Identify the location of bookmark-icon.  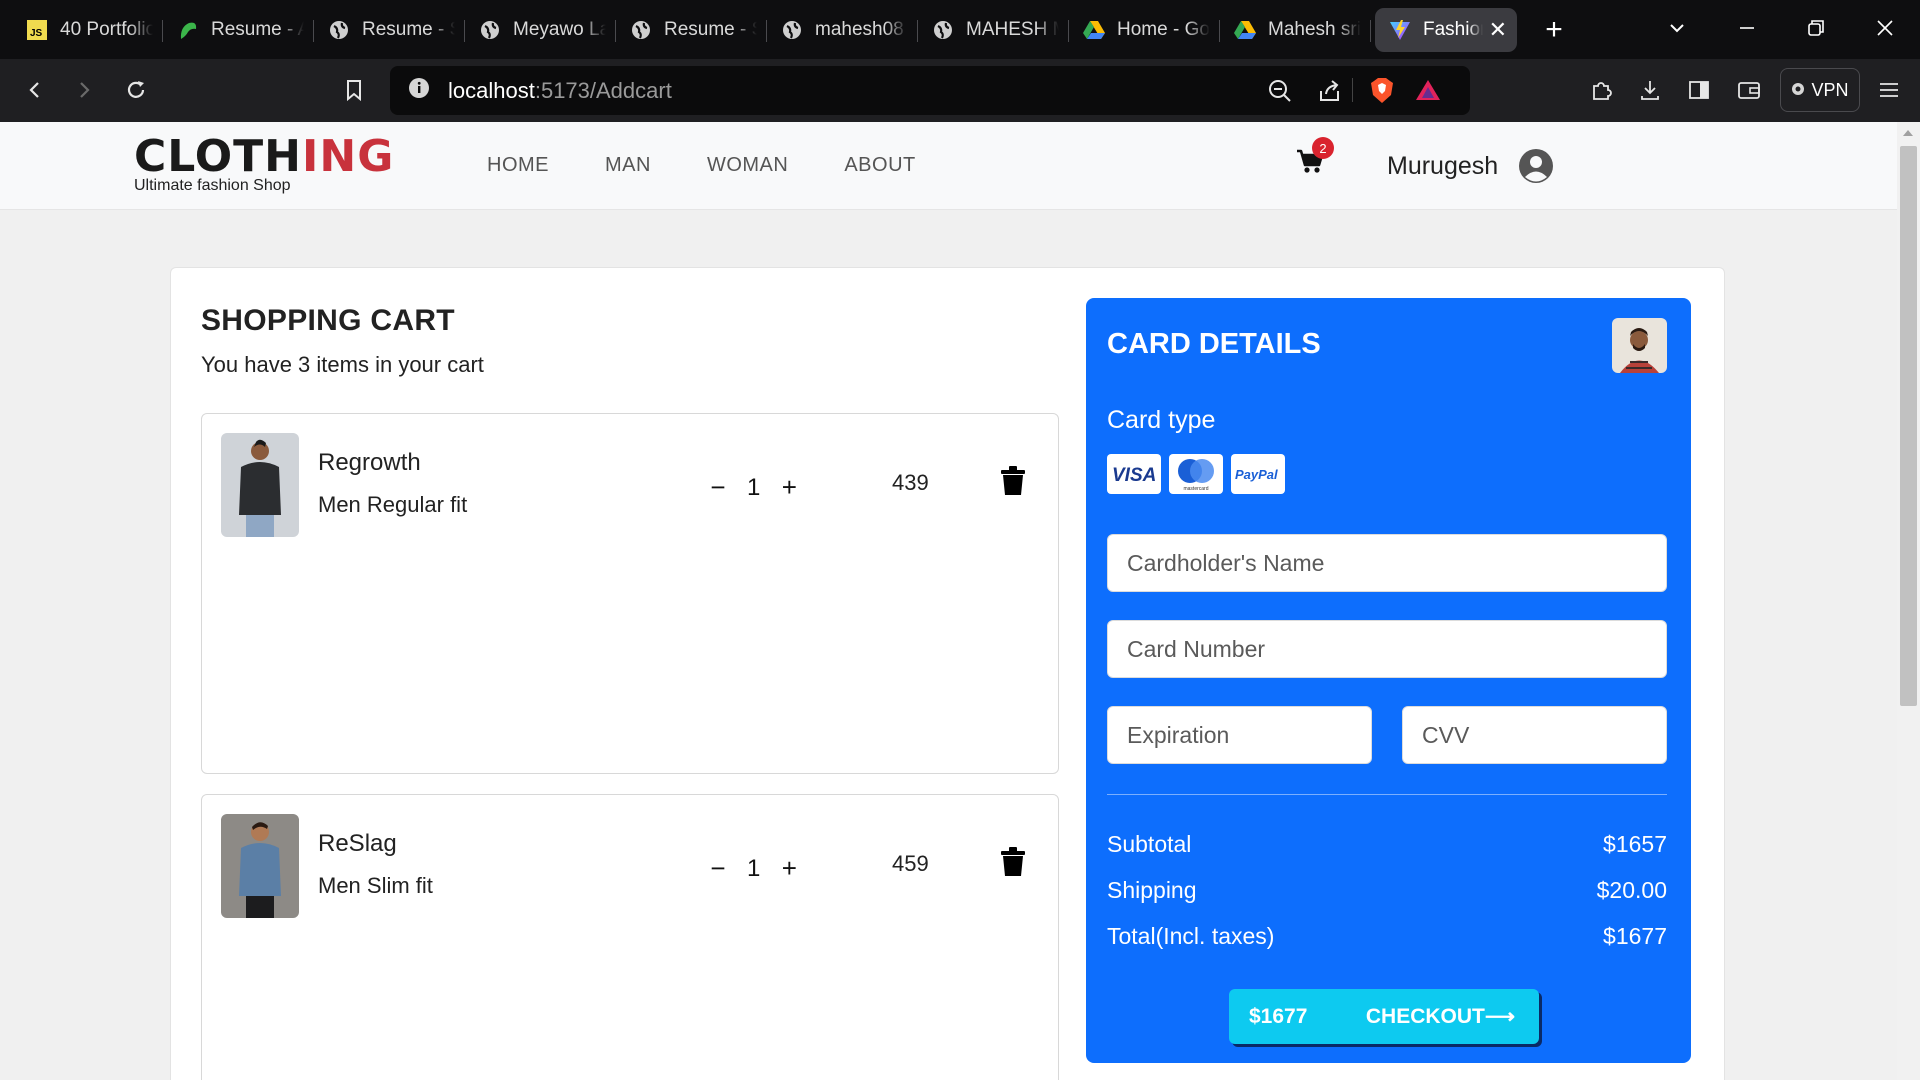
(354, 90).